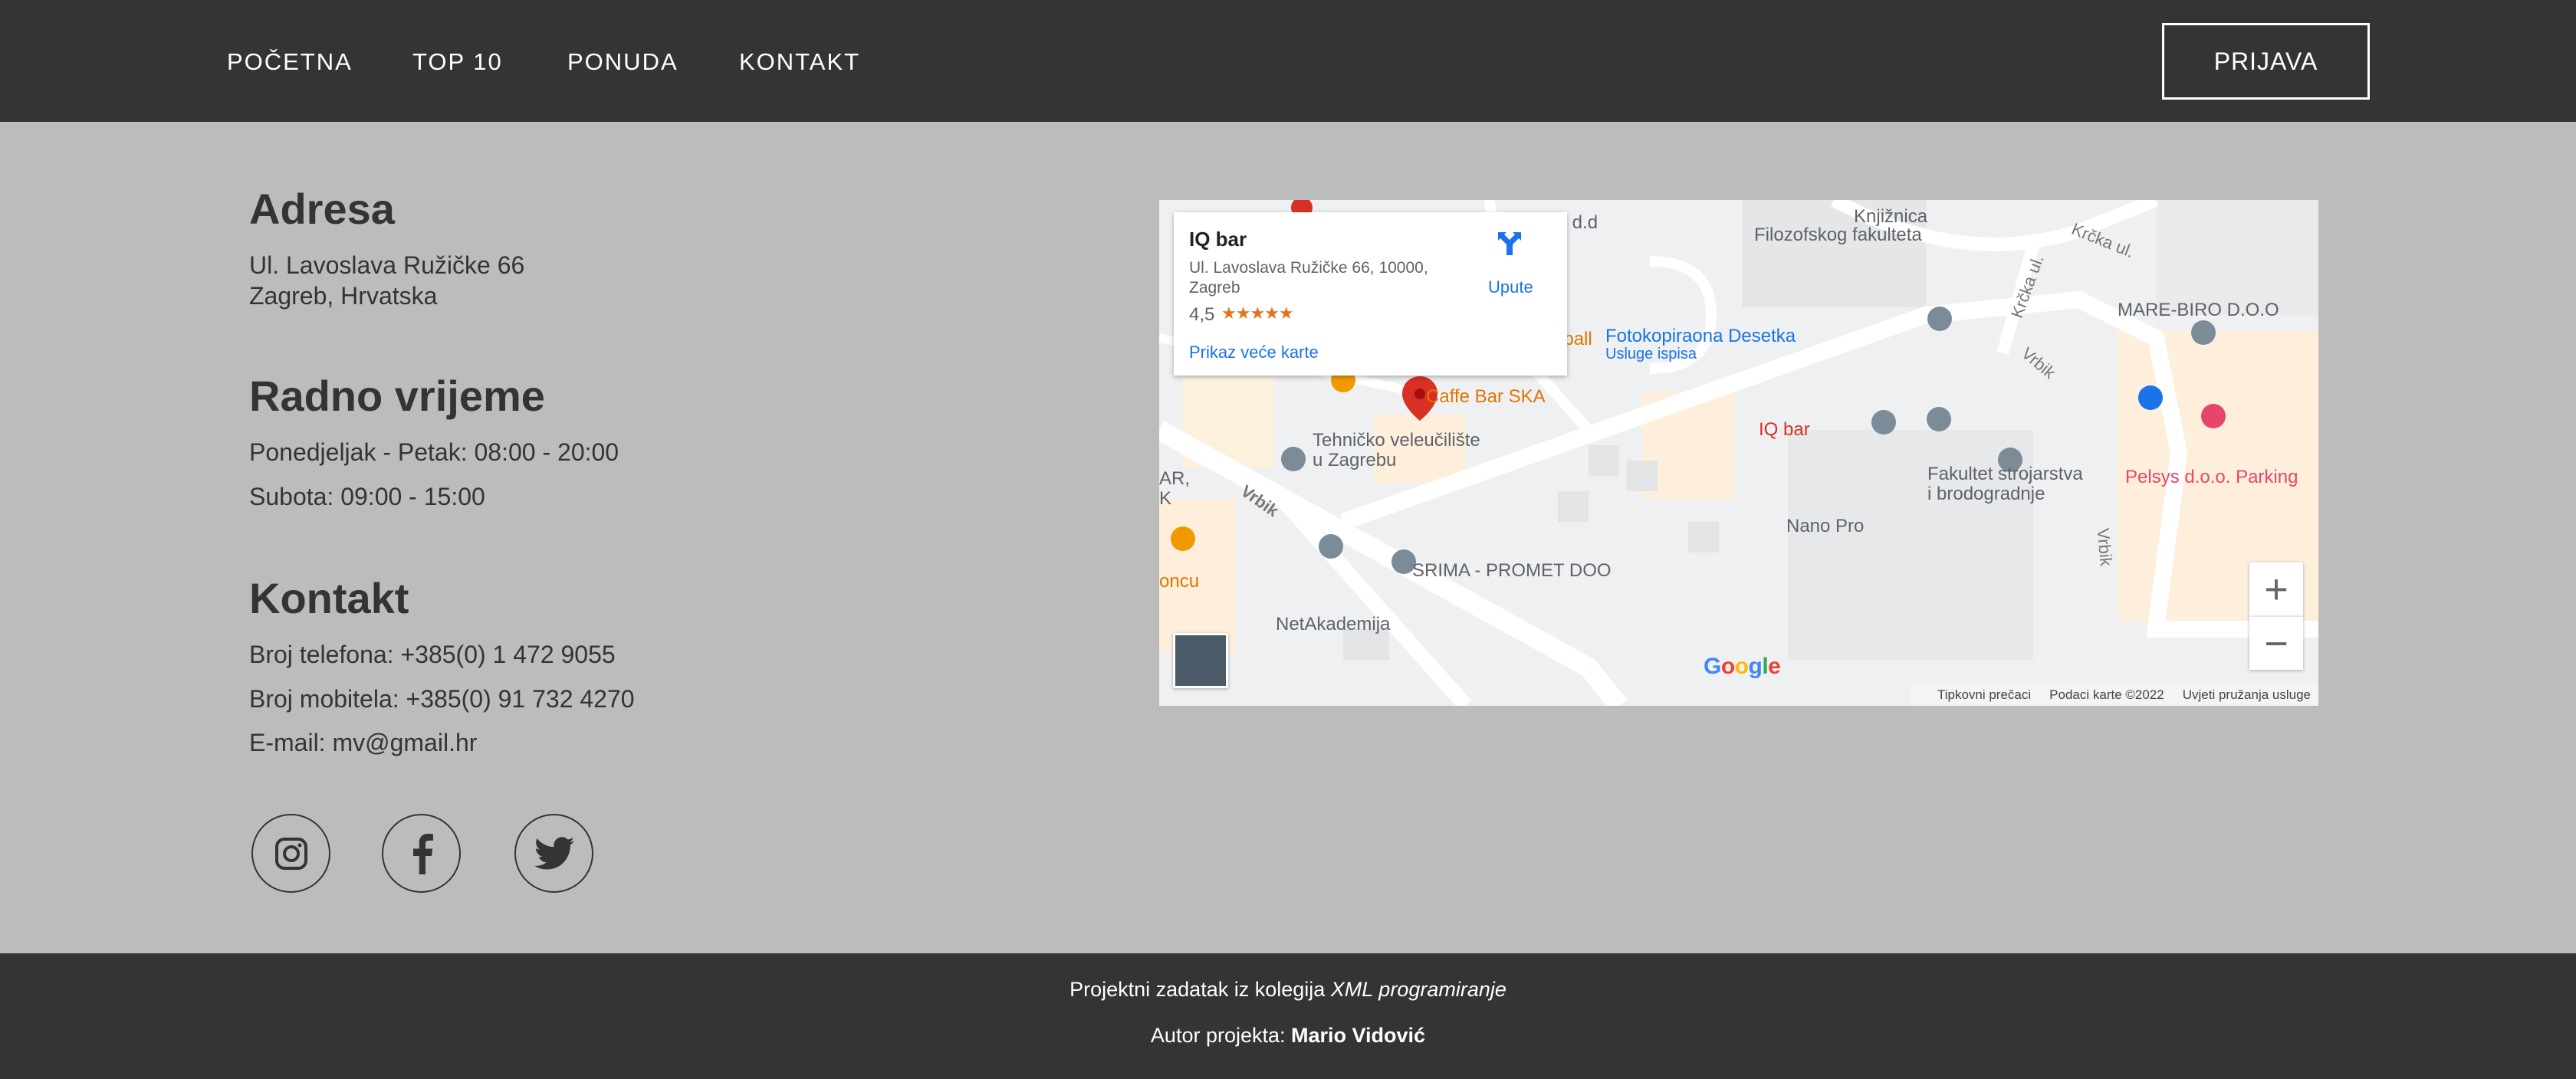  Describe the element at coordinates (1333, 624) in the screenshot. I see `map-label-netakademija: NetAkademija` at that location.